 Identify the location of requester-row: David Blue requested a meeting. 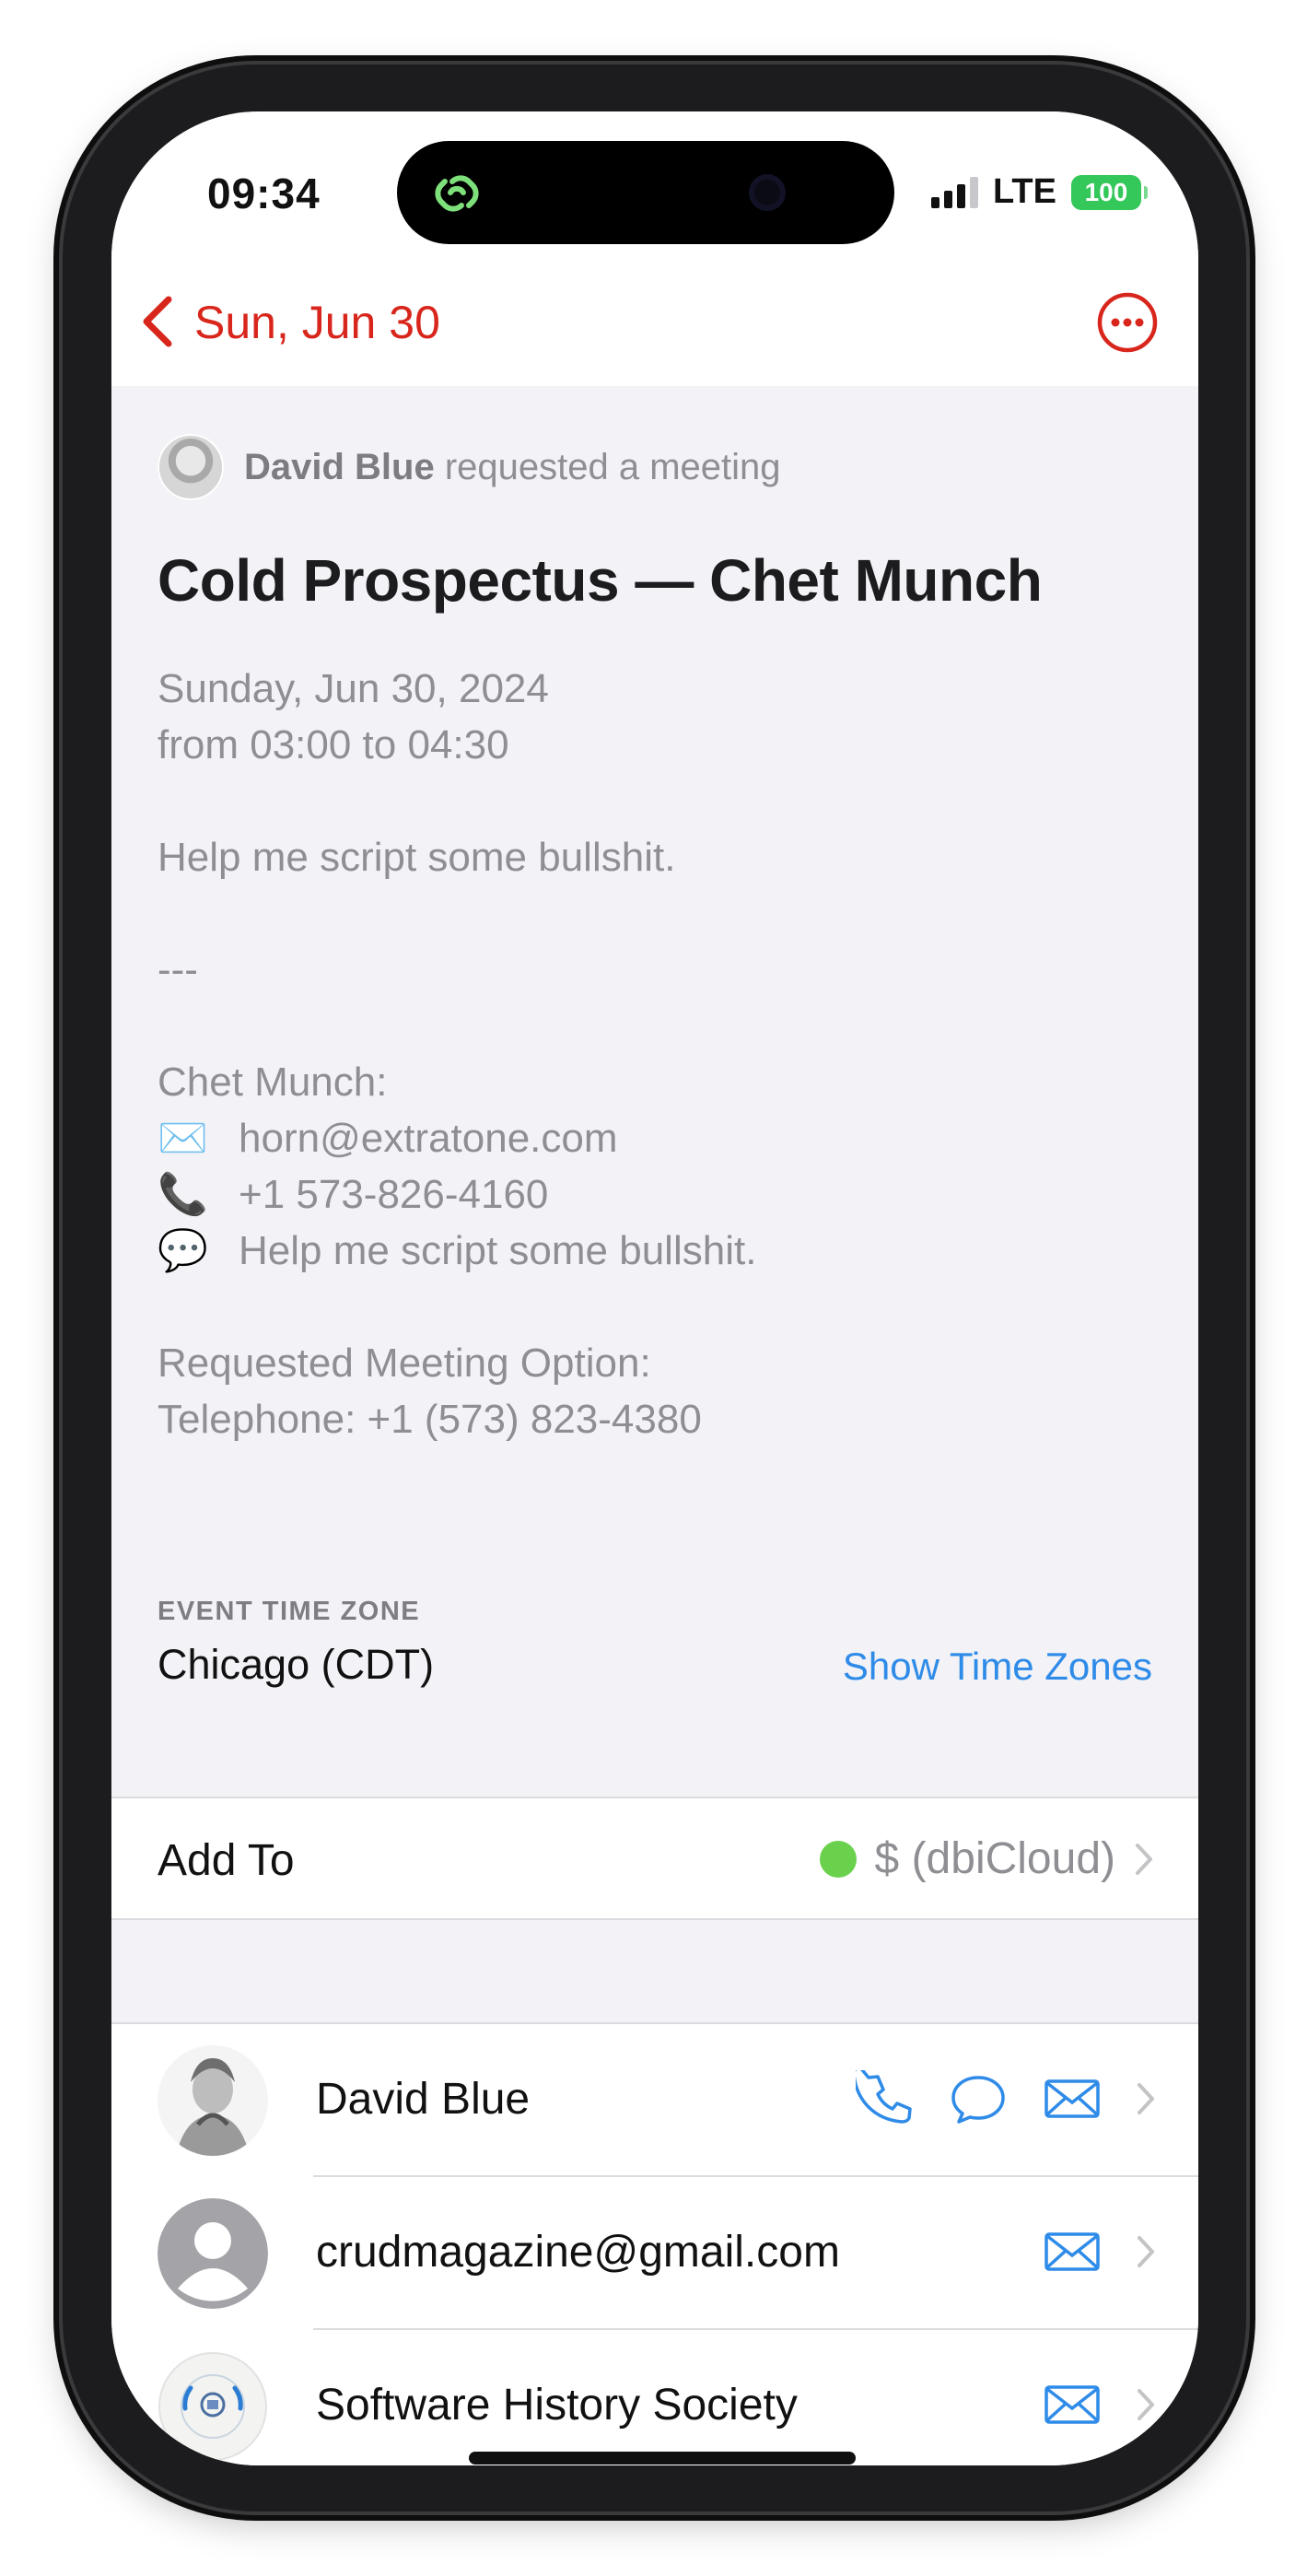
(470, 467).